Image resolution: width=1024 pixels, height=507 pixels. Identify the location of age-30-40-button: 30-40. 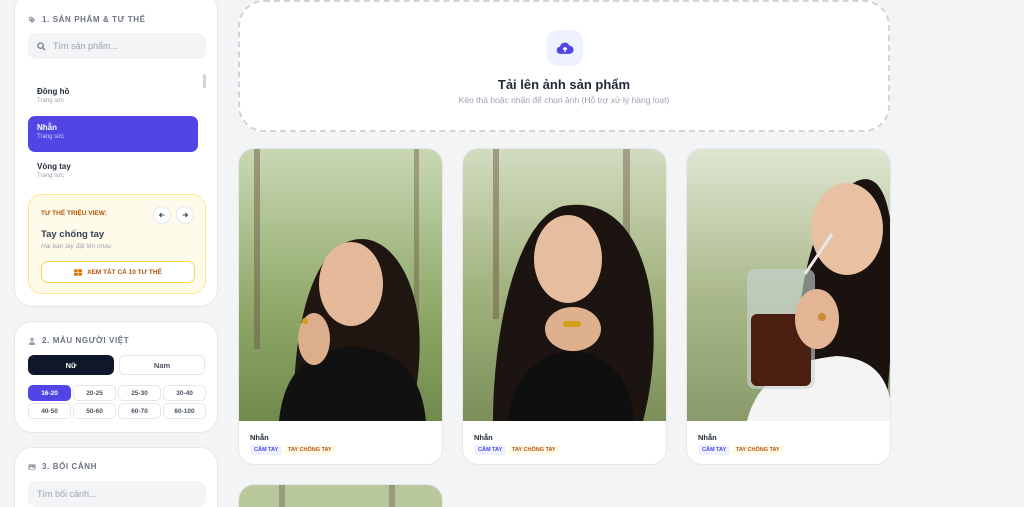
(184, 393).